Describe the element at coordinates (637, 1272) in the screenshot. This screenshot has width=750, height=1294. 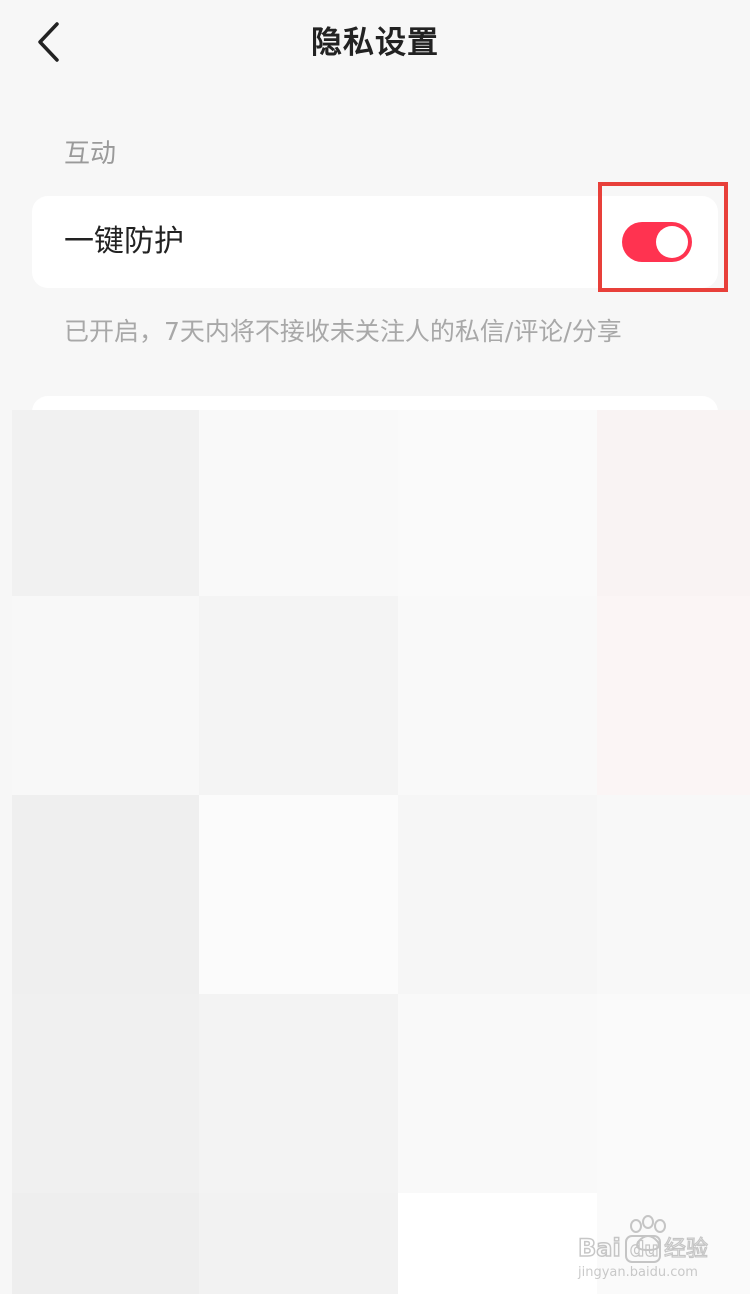
I see `svg-text: jingyan.baidu.com` at that location.